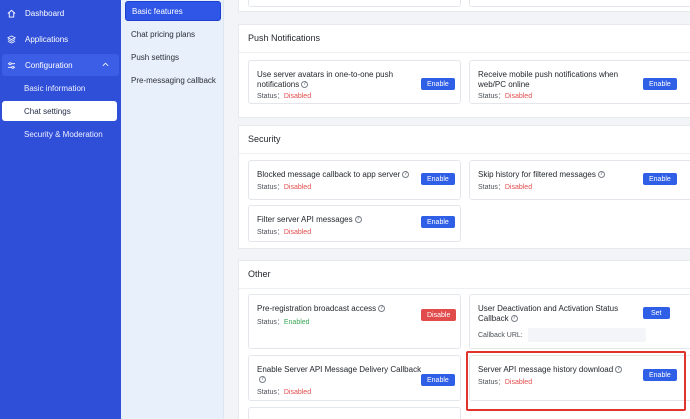 Image resolution: width=690 pixels, height=419 pixels. I want to click on home-icon, so click(11, 13).